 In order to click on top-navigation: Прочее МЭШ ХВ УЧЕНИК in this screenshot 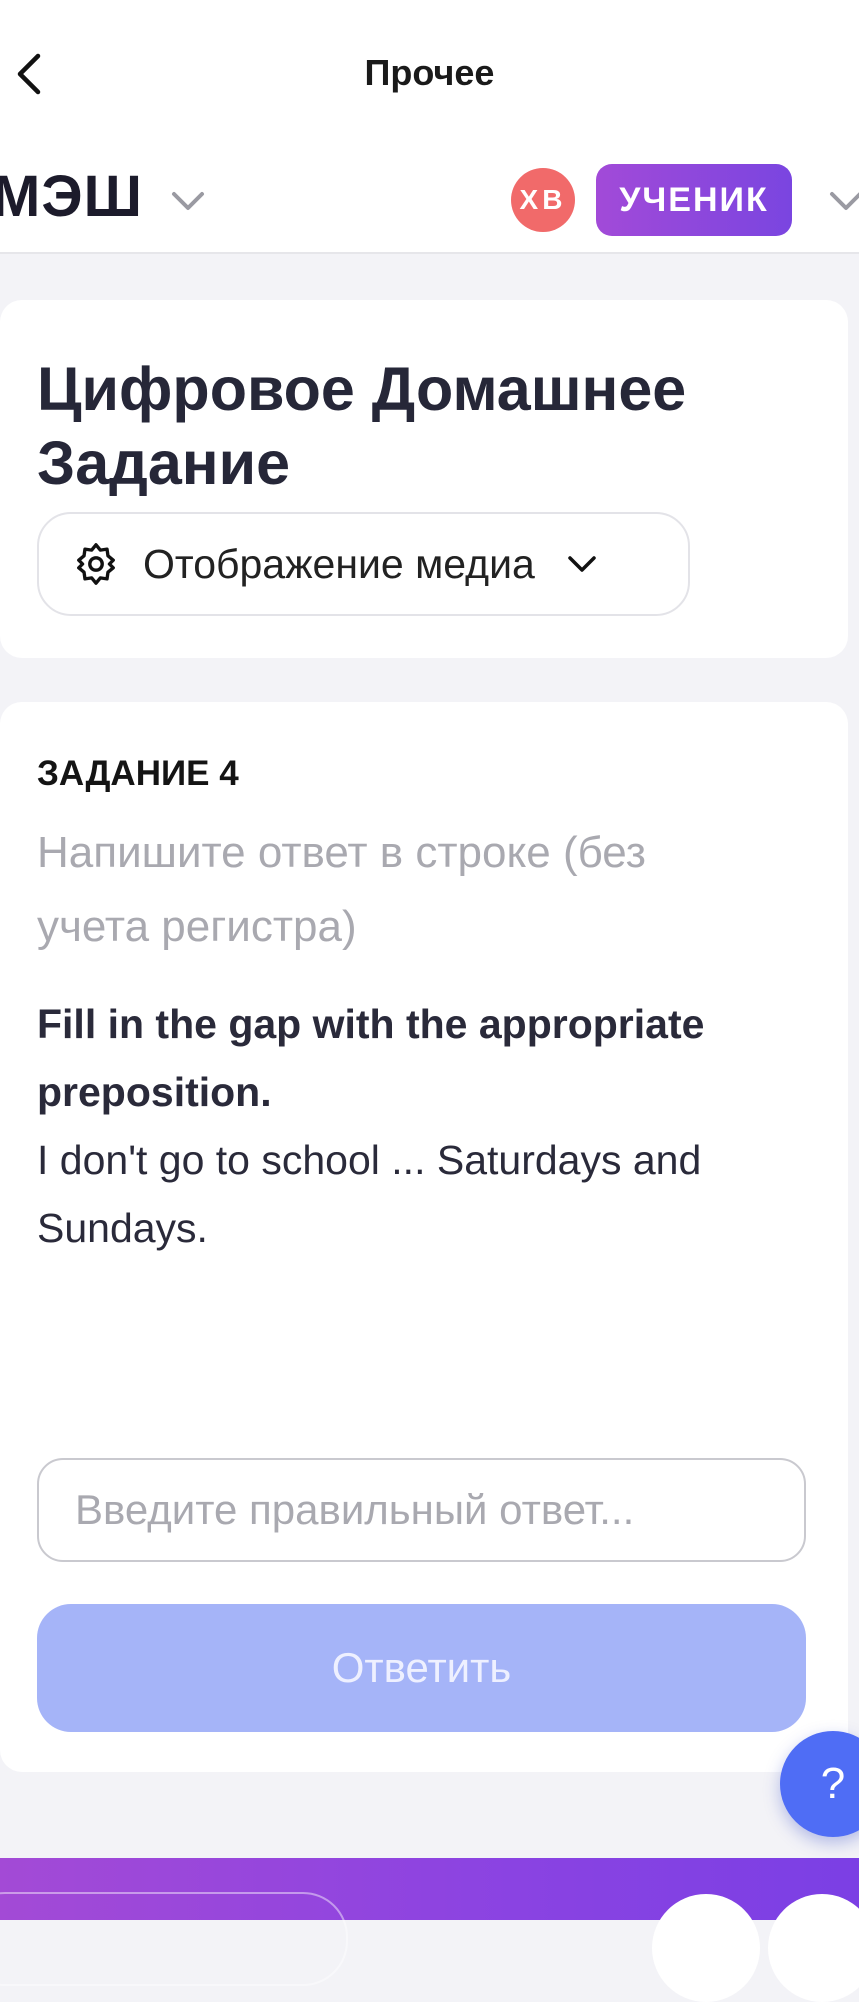, I will do `click(429, 127)`.